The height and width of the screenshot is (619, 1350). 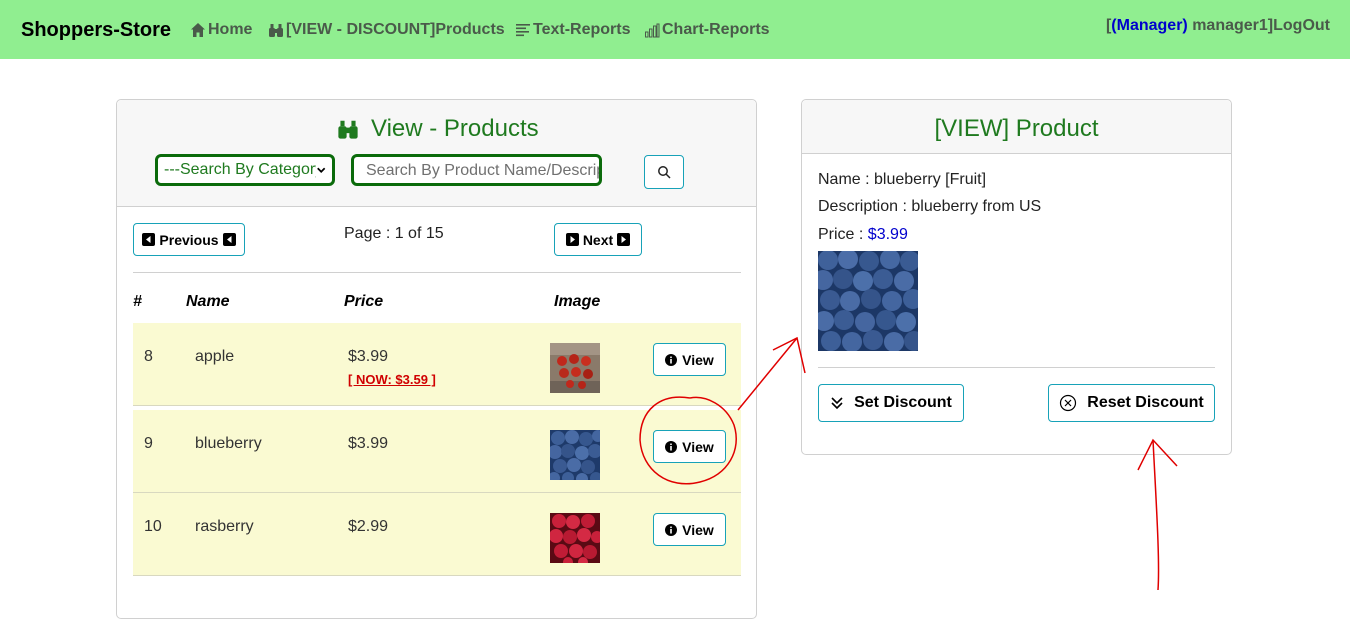 What do you see at coordinates (1149, 25) in the screenshot?
I see `user-role: (Manager)` at bounding box center [1149, 25].